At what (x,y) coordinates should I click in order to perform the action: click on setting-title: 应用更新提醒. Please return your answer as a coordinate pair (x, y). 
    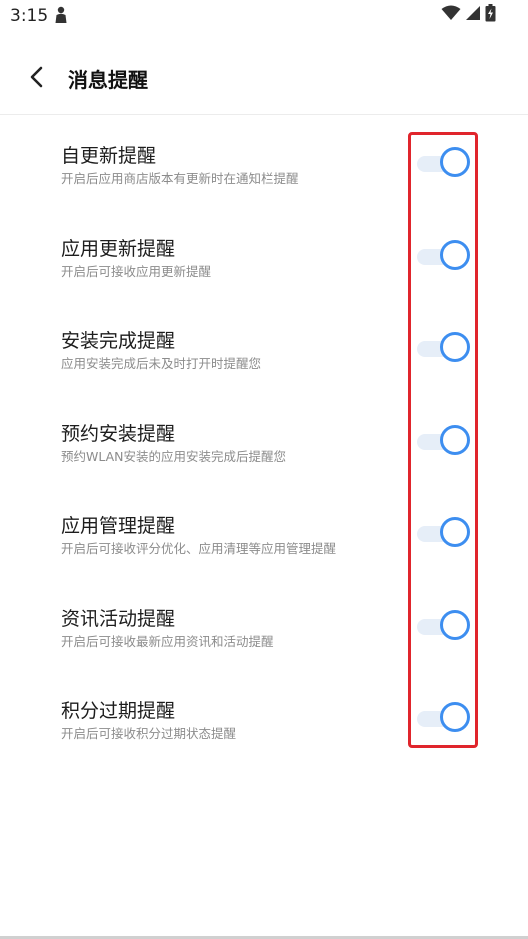
    Looking at the image, I should click on (118, 248).